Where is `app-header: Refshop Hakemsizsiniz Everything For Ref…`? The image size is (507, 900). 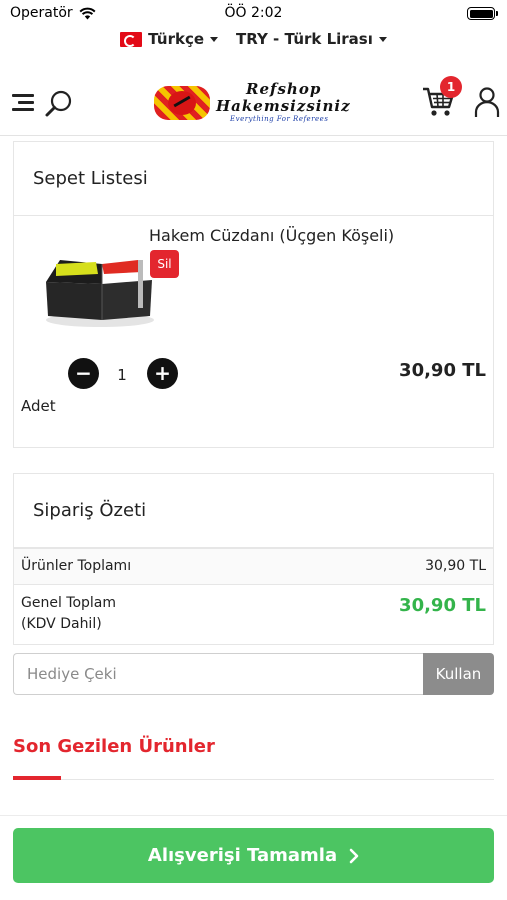
app-header: Refshop Hakemsizsiniz Everything For Ref… is located at coordinates (253, 103).